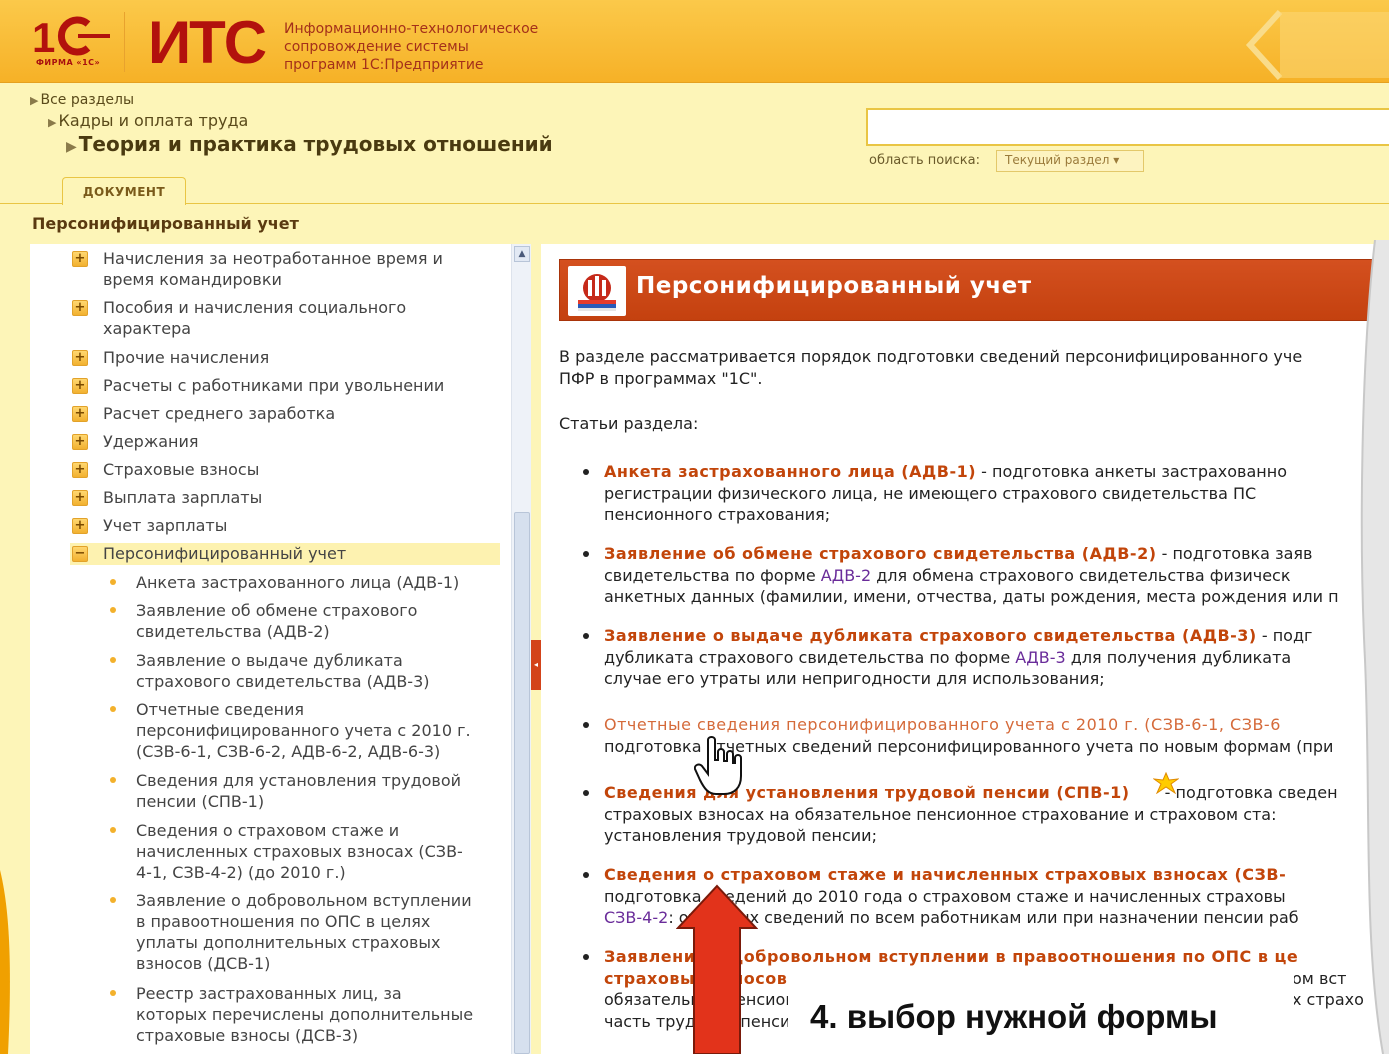  Describe the element at coordinates (147, 328) in the screenshot. I see `tree-item-label: характера` at that location.